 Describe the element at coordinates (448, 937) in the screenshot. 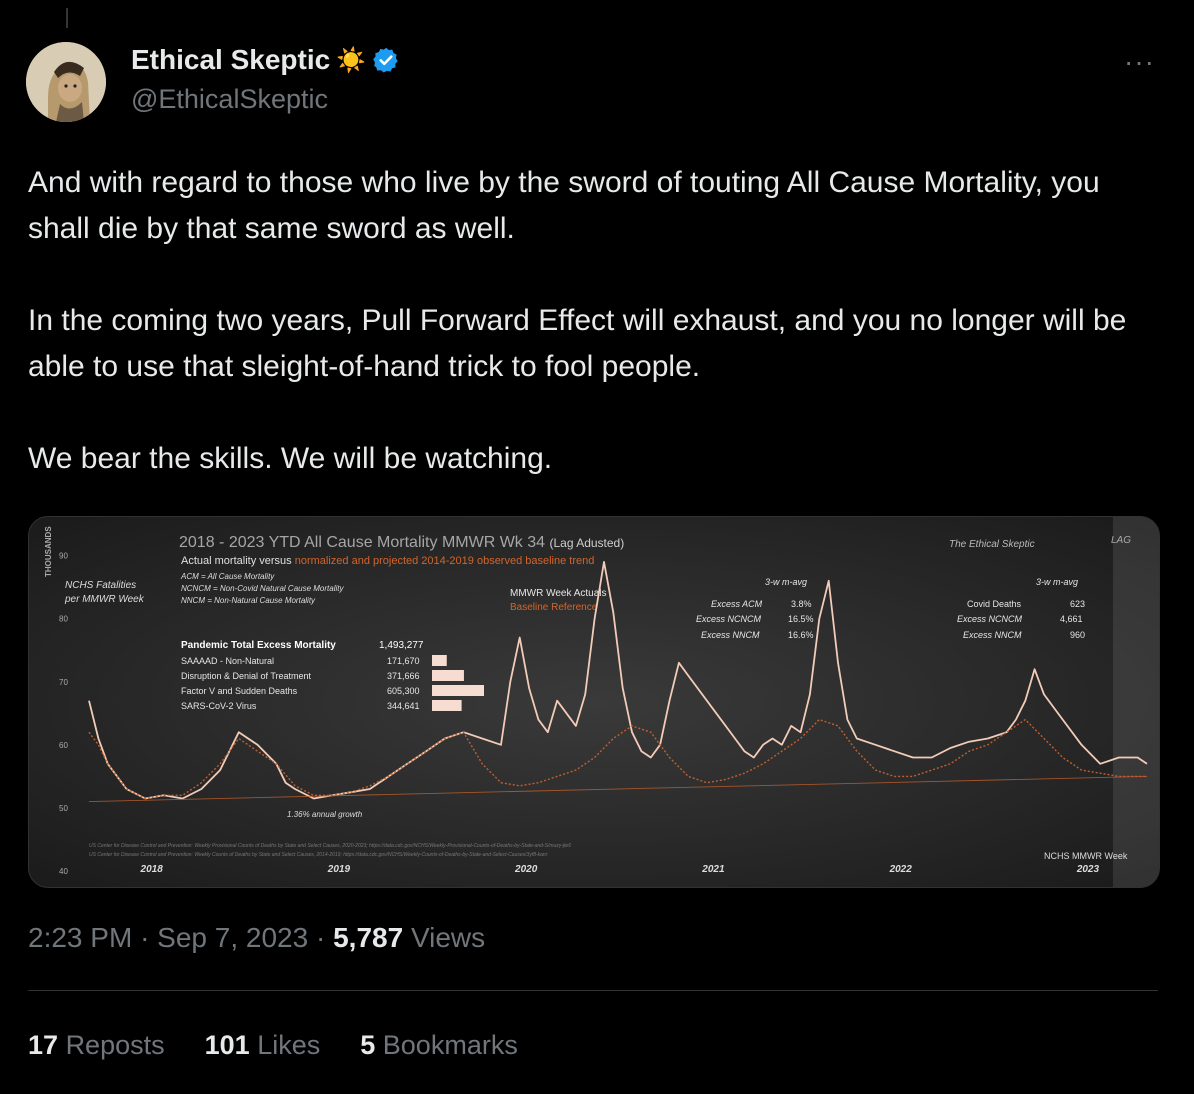

I see `views-label: Views` at that location.